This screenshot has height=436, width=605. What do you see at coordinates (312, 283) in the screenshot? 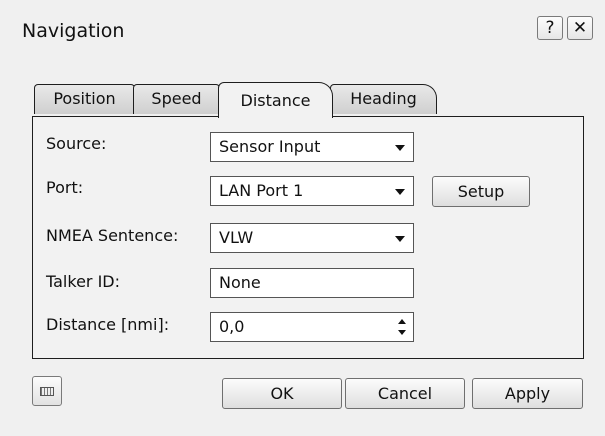
I see `talker-id-input: None` at bounding box center [312, 283].